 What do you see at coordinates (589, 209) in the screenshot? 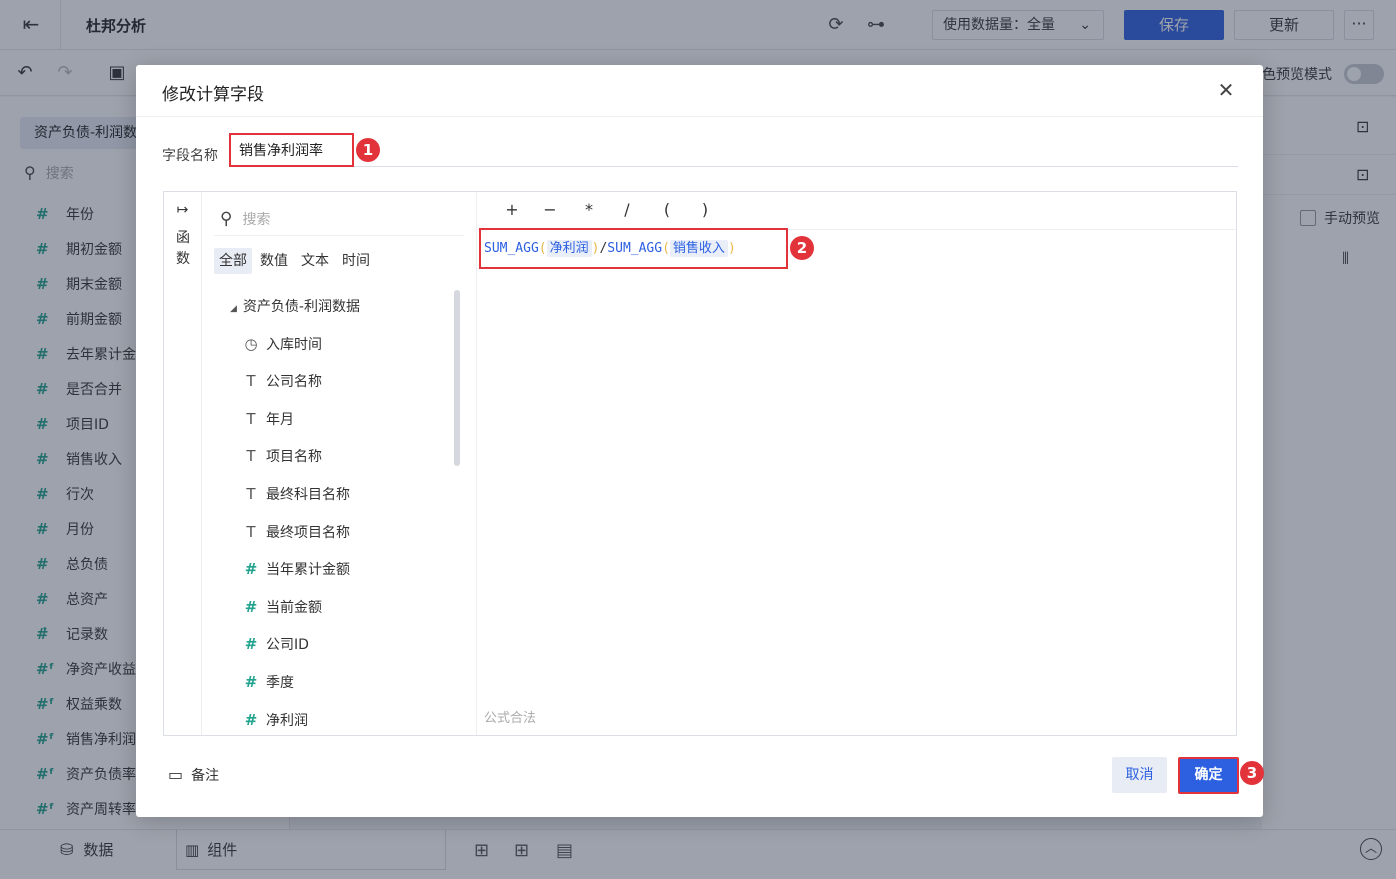
I see `multiply-operator: *` at bounding box center [589, 209].